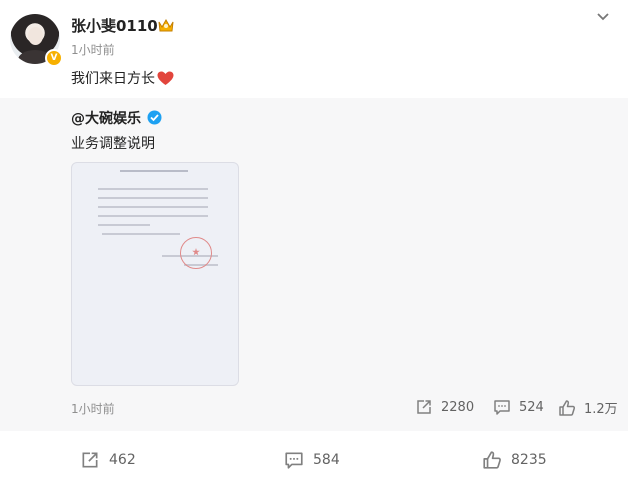 The image size is (628, 487). I want to click on like-button: 8235, so click(514, 460).